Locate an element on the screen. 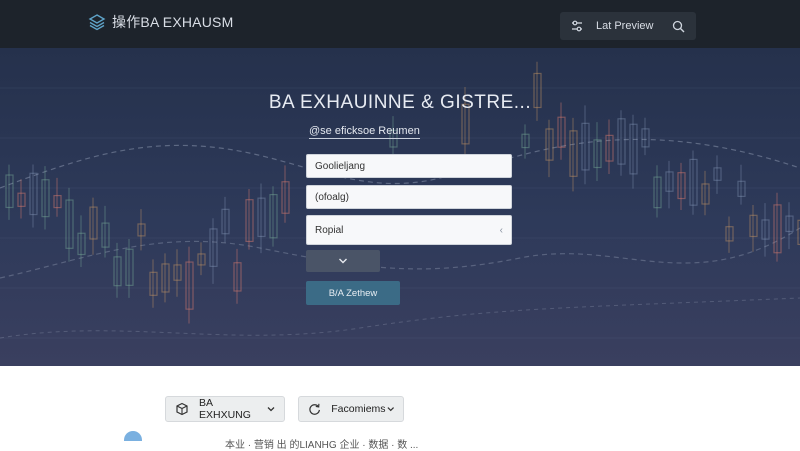 The width and height of the screenshot is (800, 451). preview-bar: Lat Preview is located at coordinates (628, 26).